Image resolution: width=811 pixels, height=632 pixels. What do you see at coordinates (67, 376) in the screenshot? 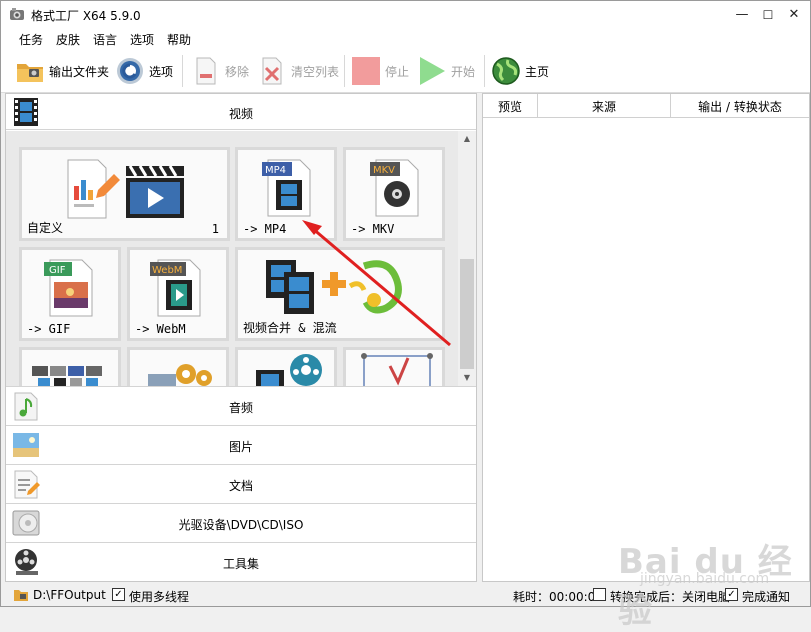
I see `multi-format-icon` at bounding box center [67, 376].